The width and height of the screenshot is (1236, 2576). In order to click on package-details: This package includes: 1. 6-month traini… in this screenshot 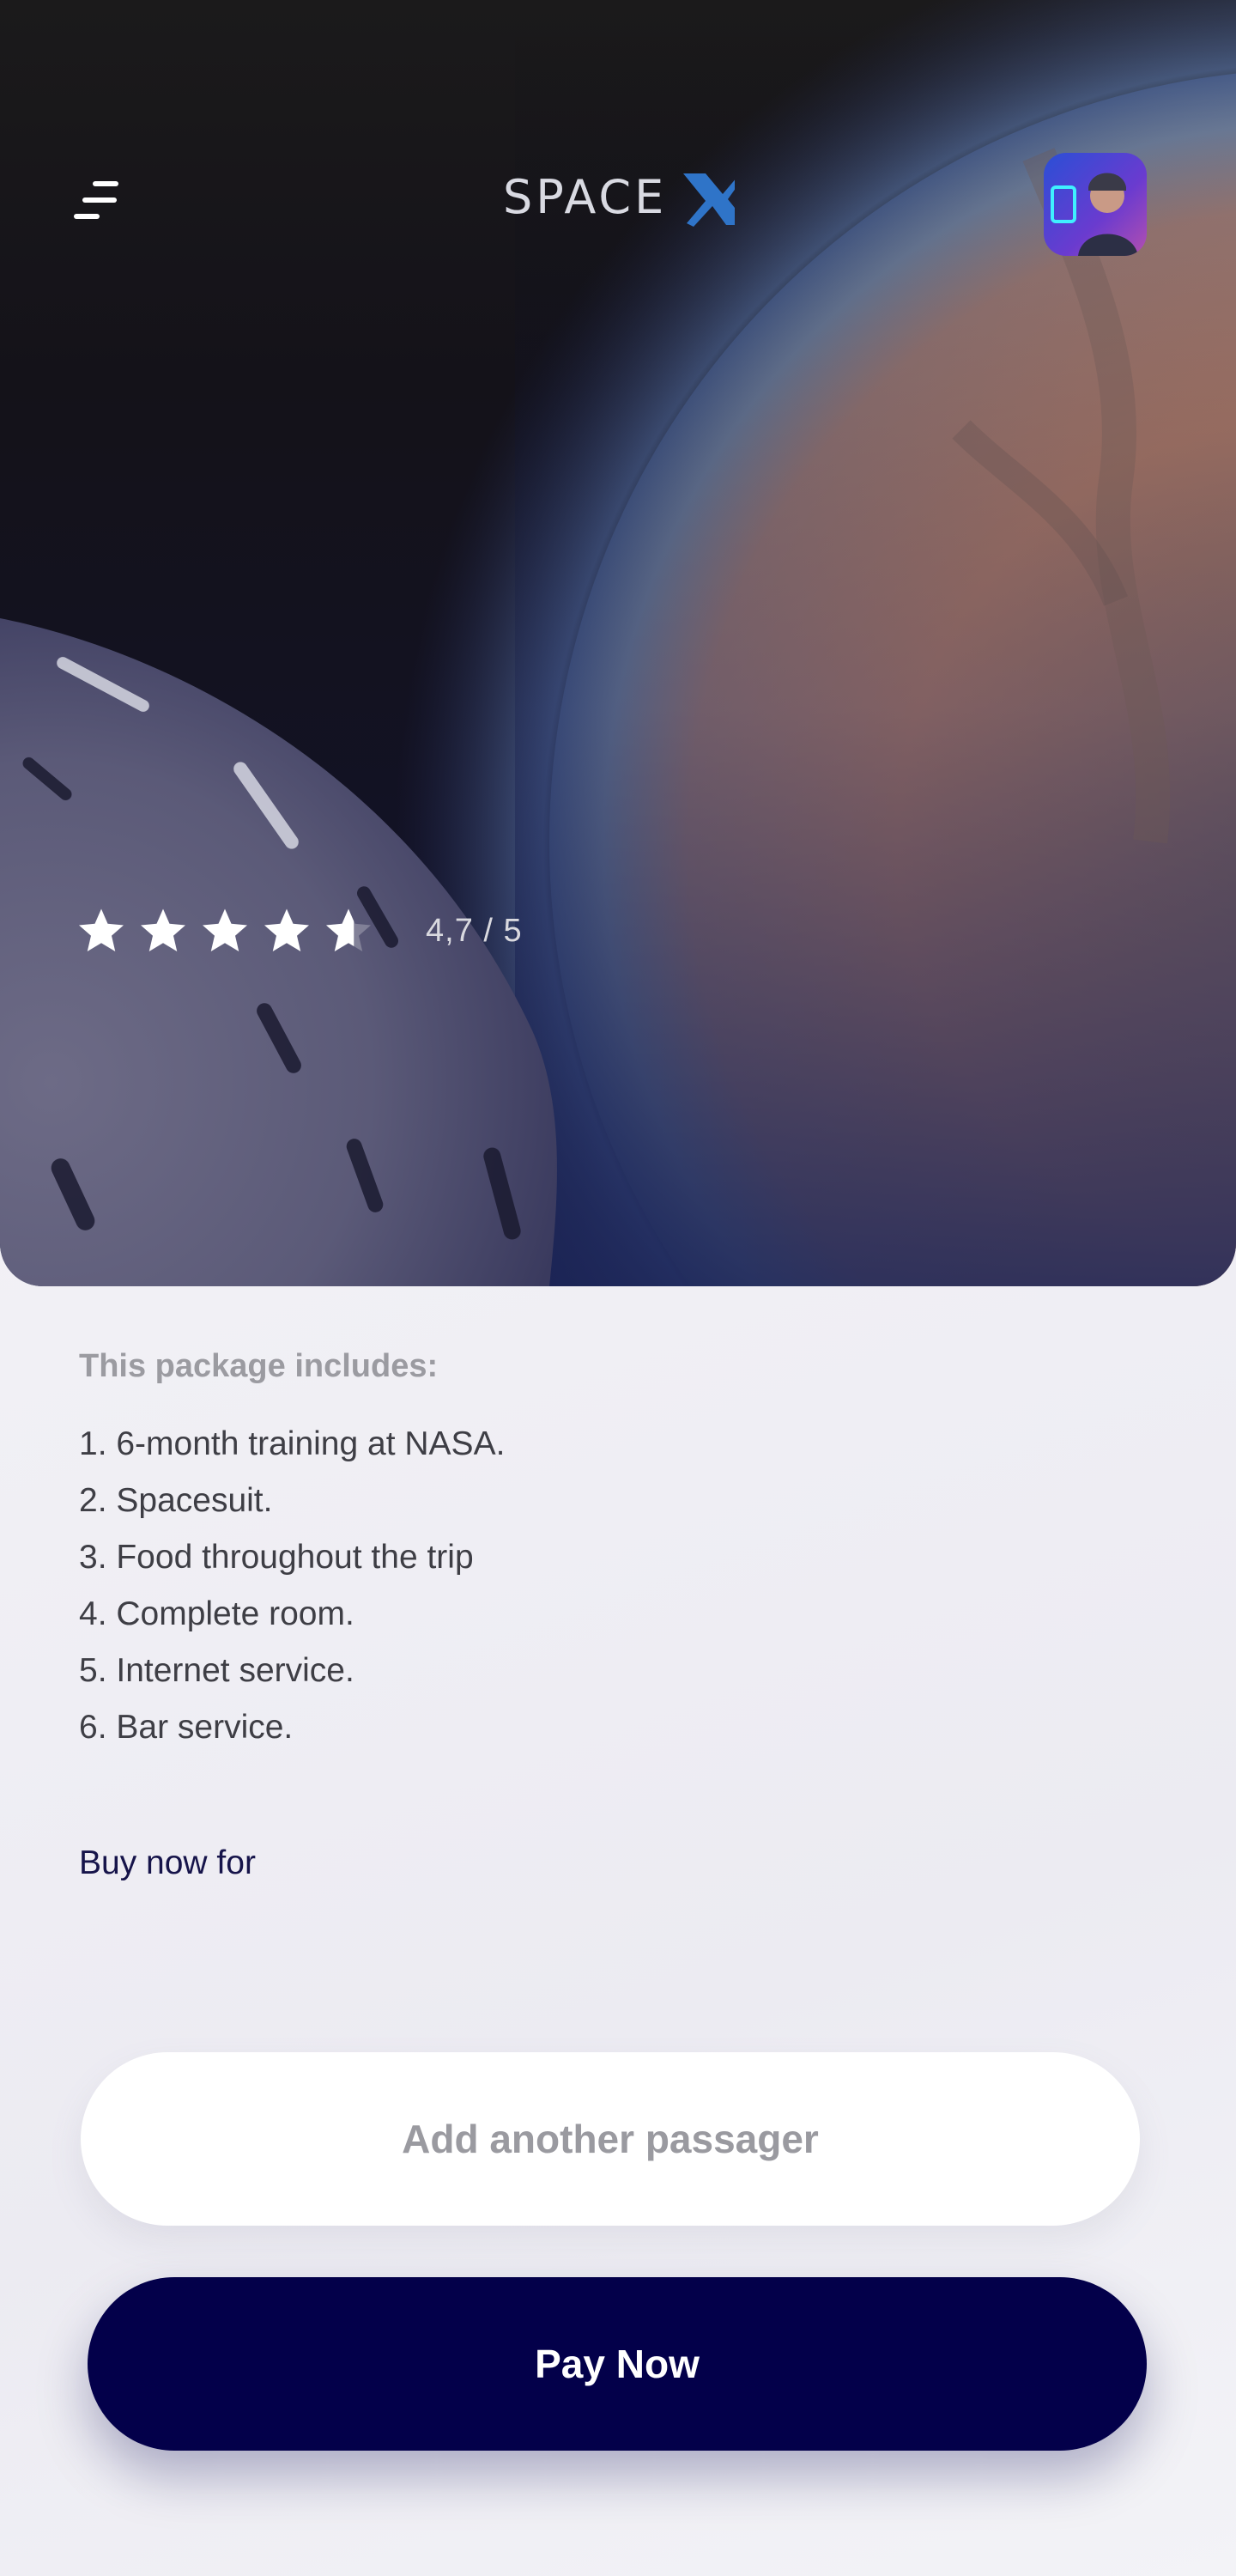, I will do `click(594, 1552)`.